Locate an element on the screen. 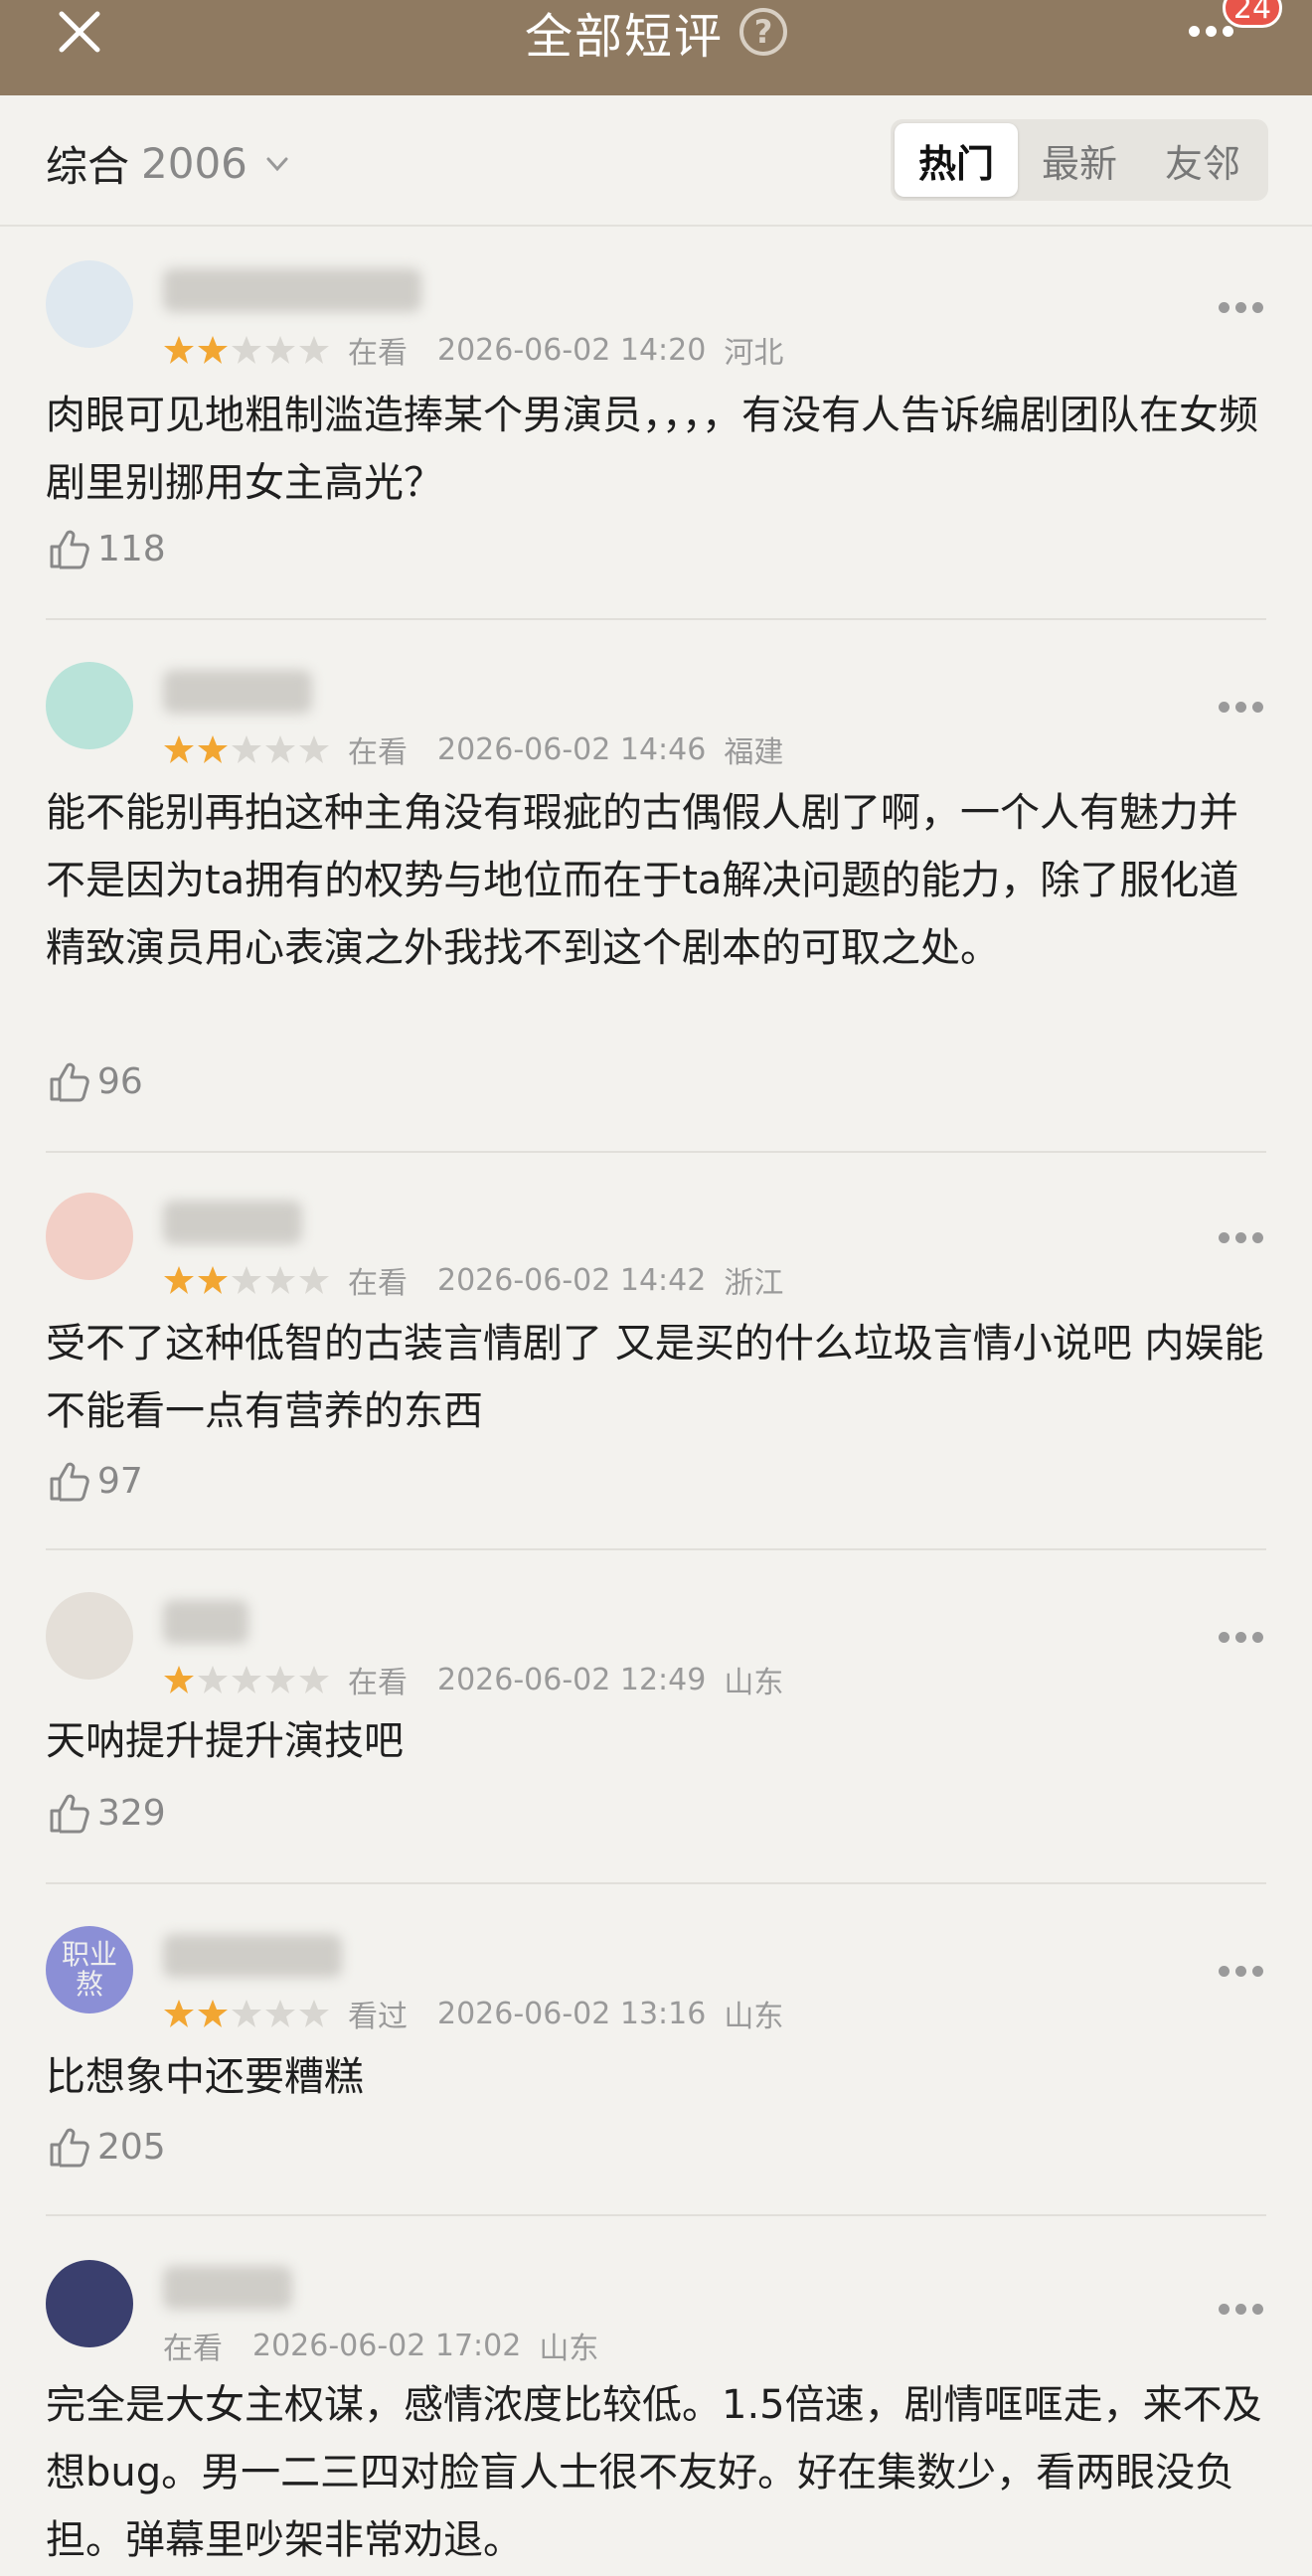 The image size is (1312, 2576). review-location: 浙江 is located at coordinates (754, 1283).